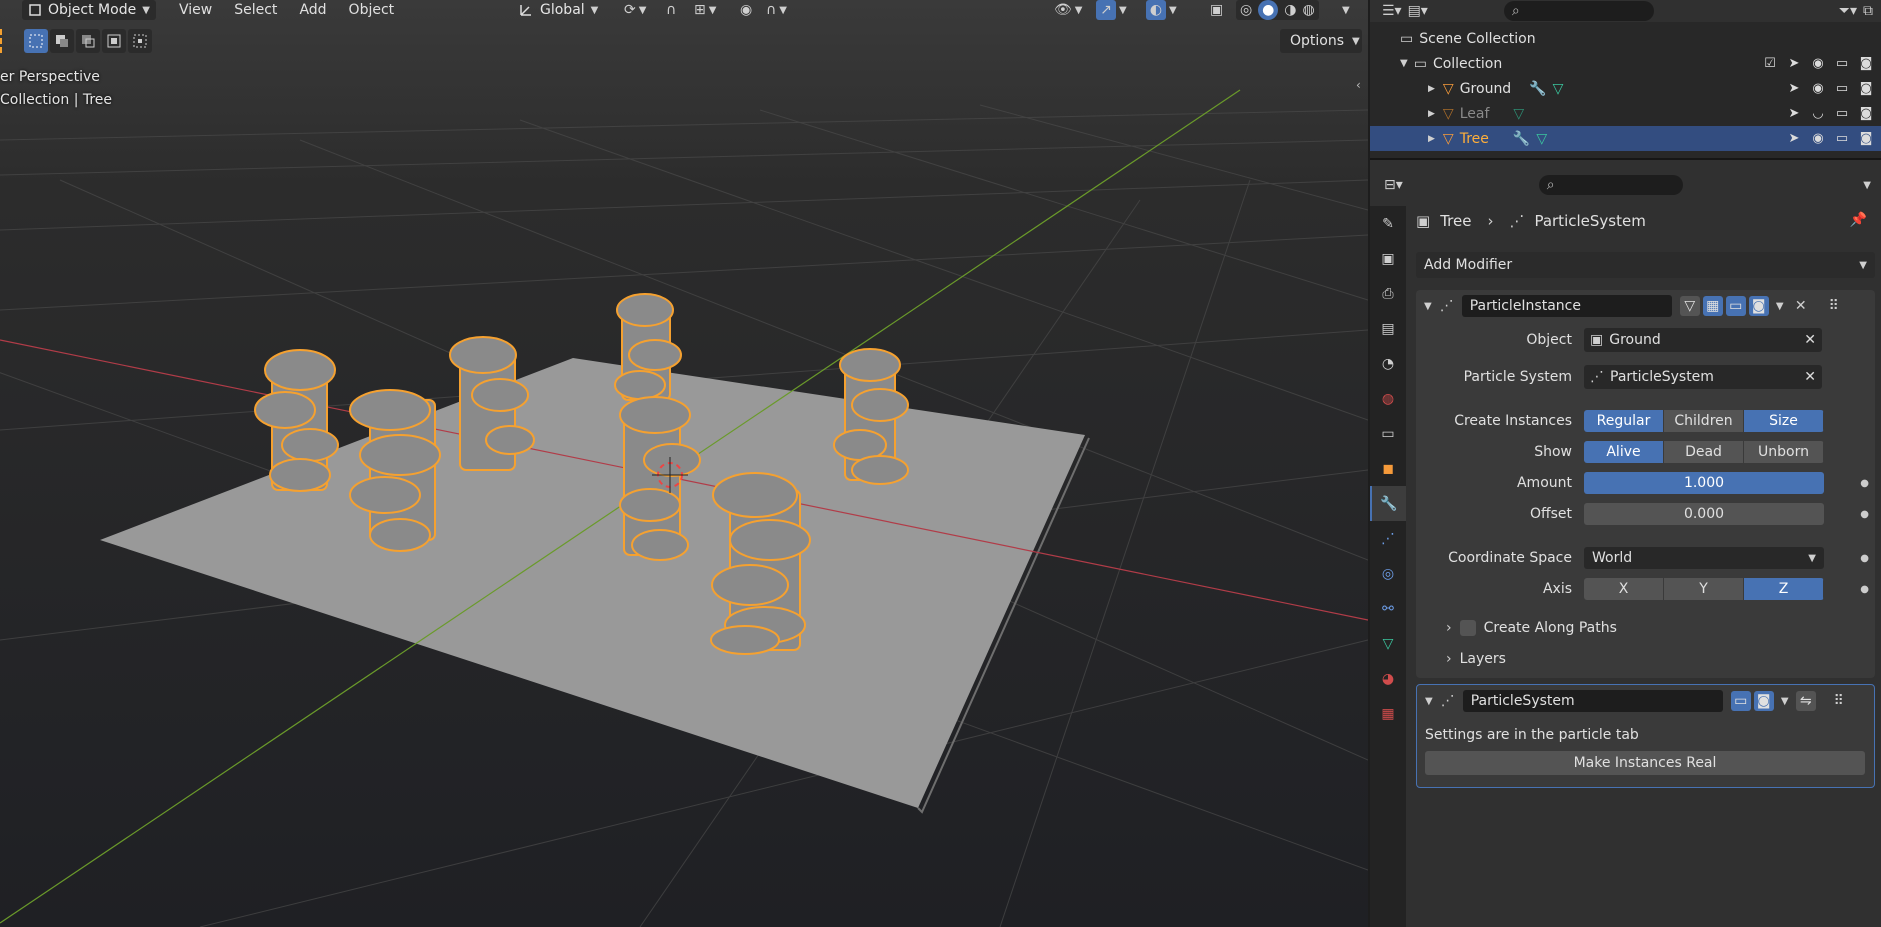 This screenshot has width=1881, height=927. What do you see at coordinates (1290, 10) in the screenshot?
I see `material-shading-icon: ◑` at bounding box center [1290, 10].